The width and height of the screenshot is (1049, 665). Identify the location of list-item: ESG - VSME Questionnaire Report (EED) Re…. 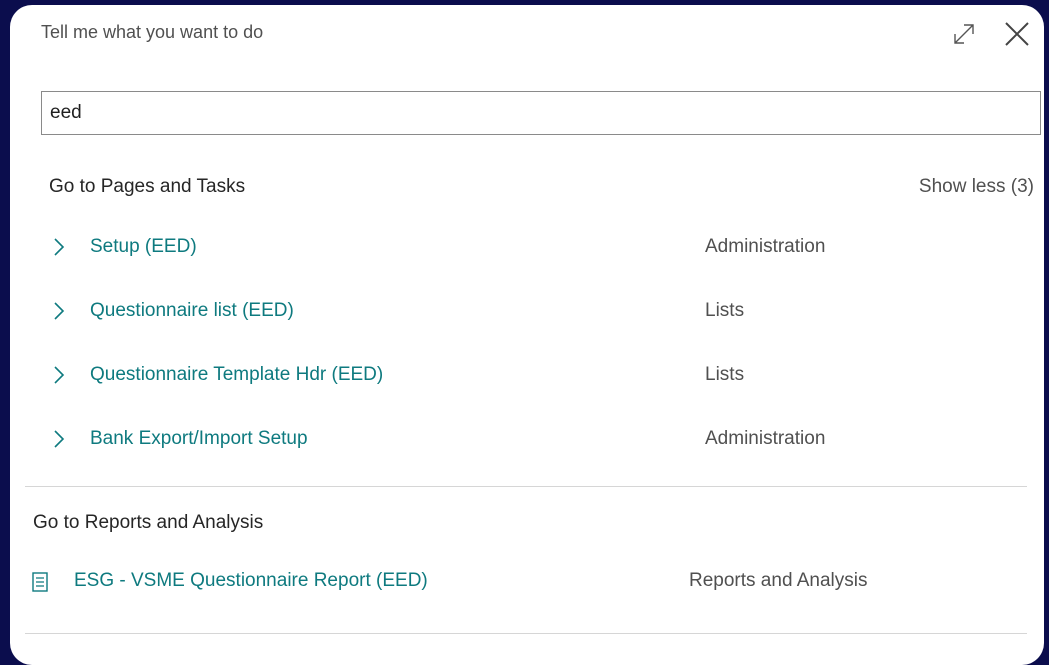
(525, 581).